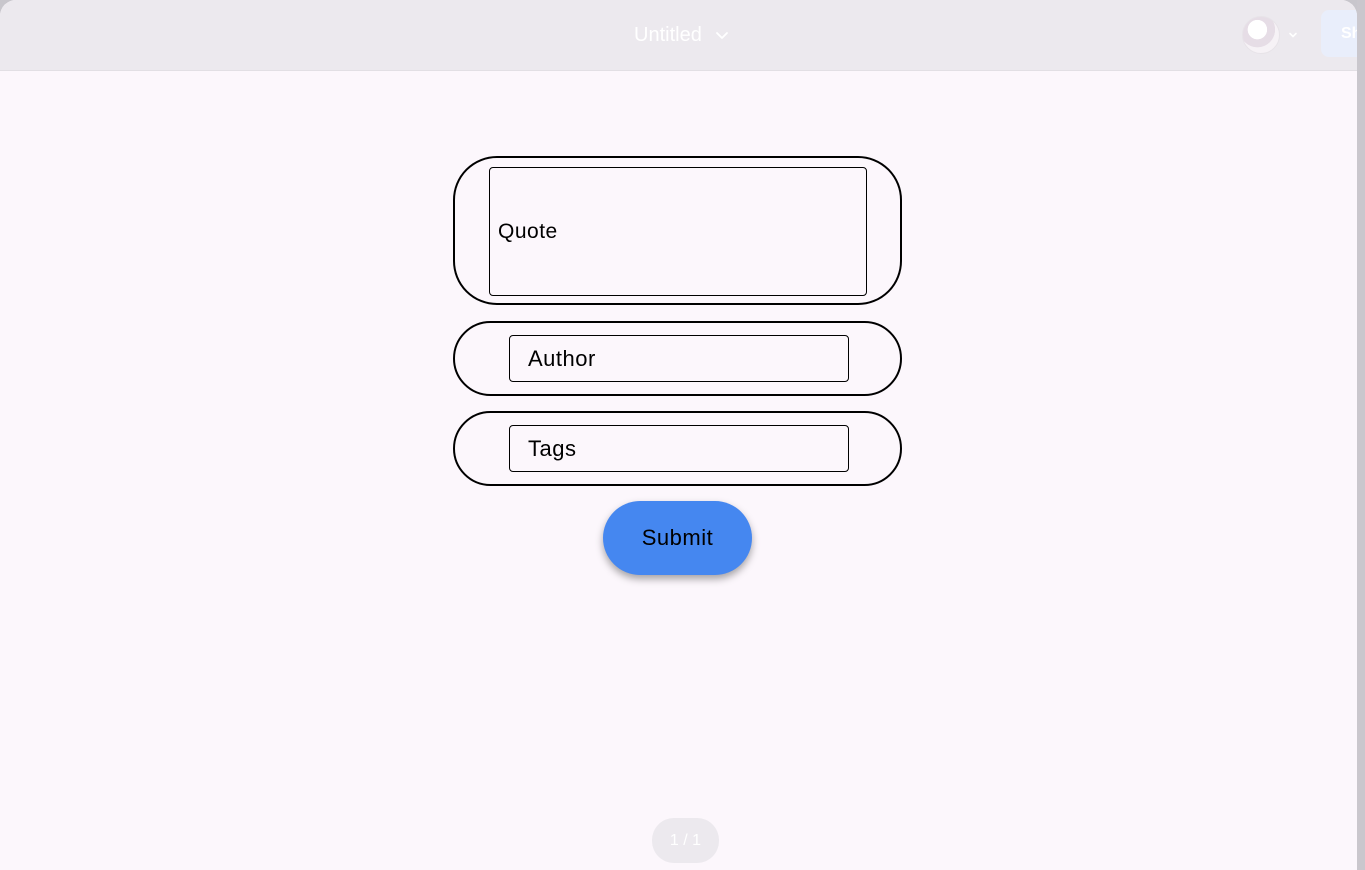  What do you see at coordinates (562, 358) in the screenshot?
I see `author-label: Author` at bounding box center [562, 358].